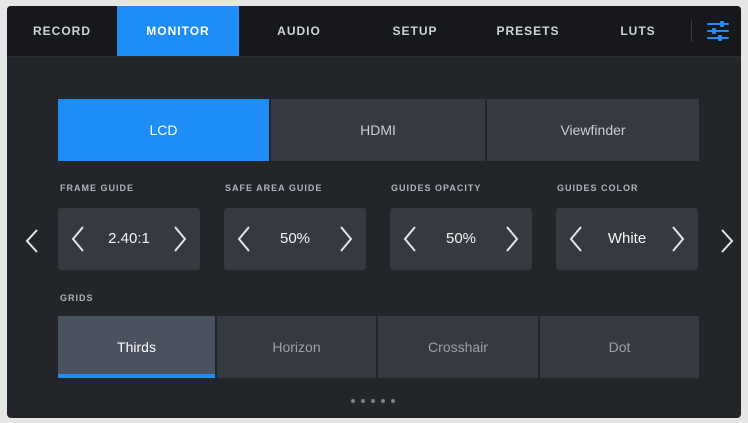  I want to click on selected-indicator, so click(136, 376).